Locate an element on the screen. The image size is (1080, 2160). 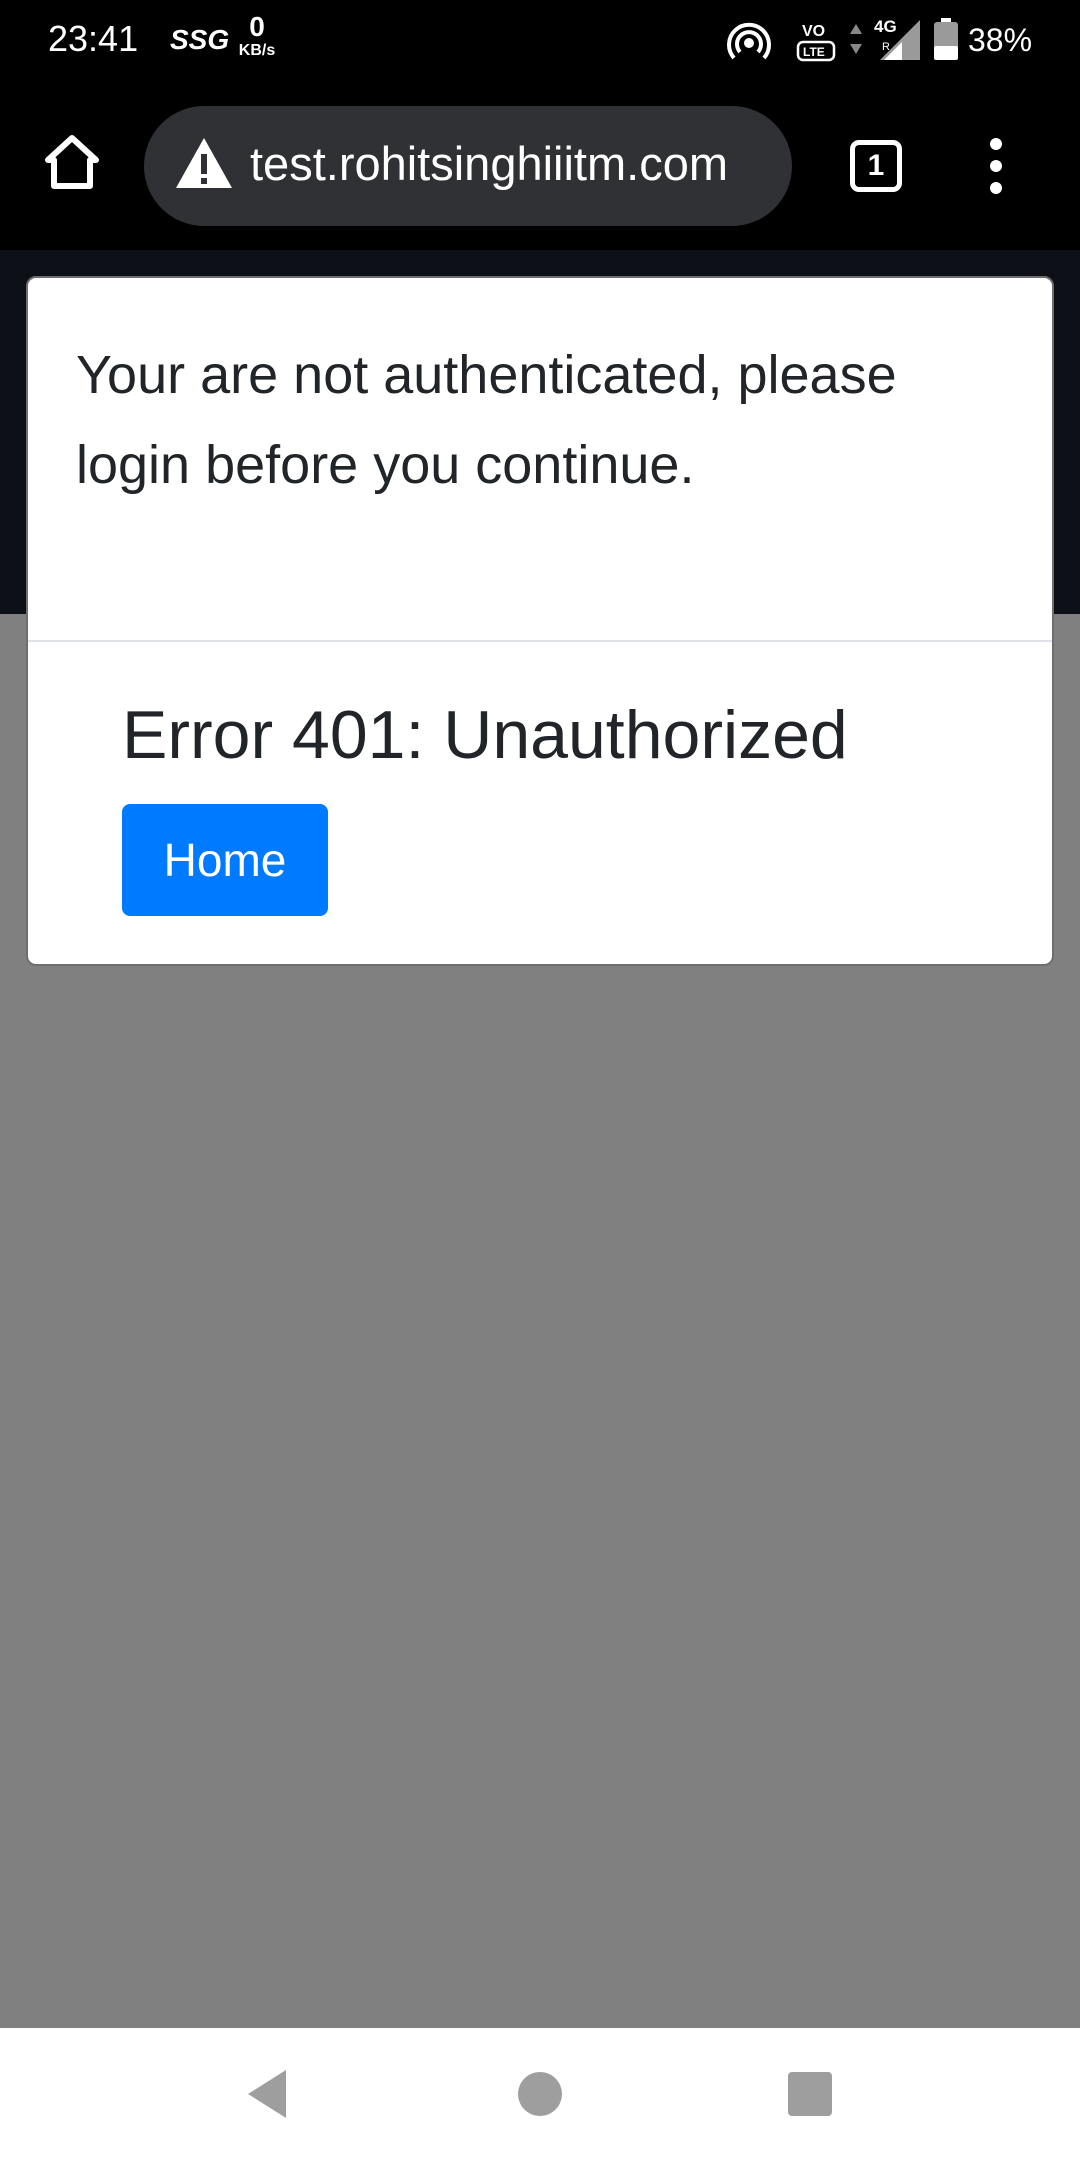
net-speed-unit: KB/s is located at coordinates (257, 50).